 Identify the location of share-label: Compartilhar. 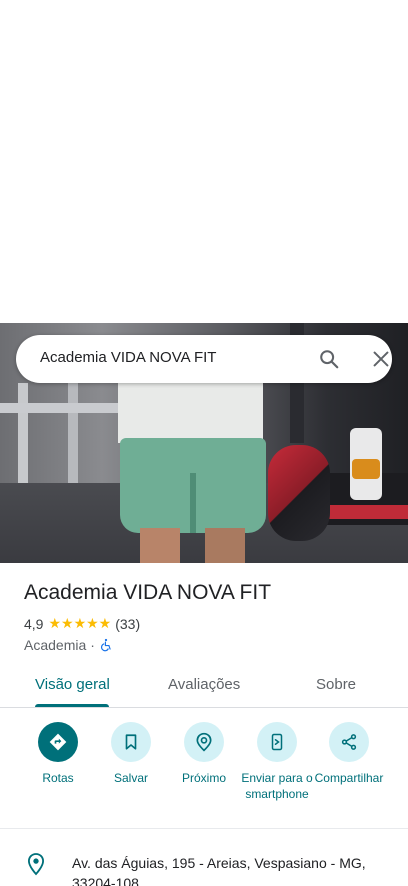
(349, 778).